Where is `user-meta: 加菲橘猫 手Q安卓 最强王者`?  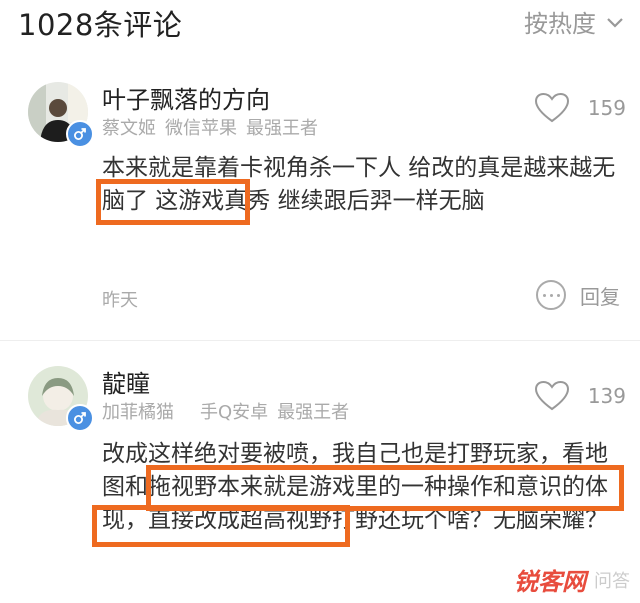
user-meta: 加菲橘猫 手Q安卓 最强王者 is located at coordinates (230, 411).